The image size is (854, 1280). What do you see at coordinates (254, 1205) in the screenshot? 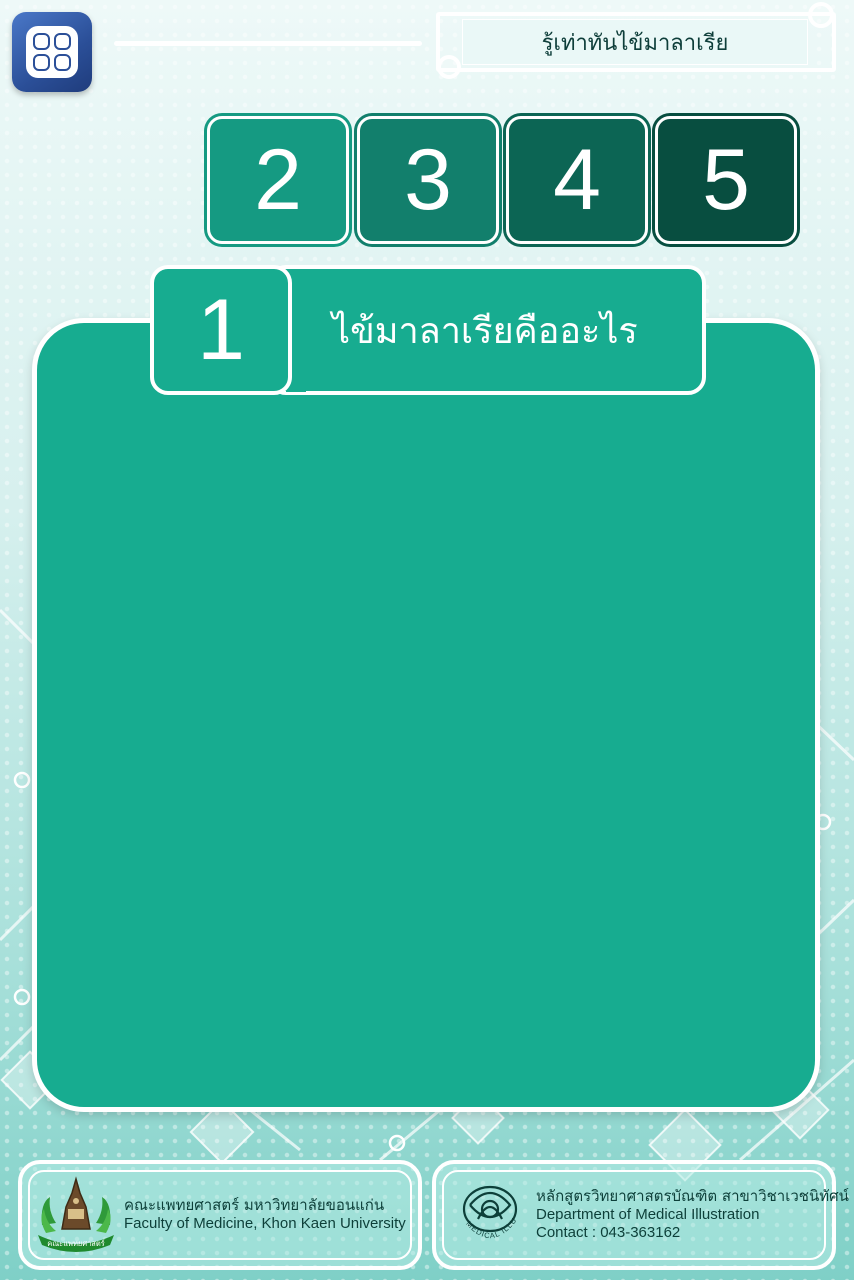
I see `footer-kku-thai: คณะแพทยศาสตร์ มหาวิทยาลัยขอนแก่น` at bounding box center [254, 1205].